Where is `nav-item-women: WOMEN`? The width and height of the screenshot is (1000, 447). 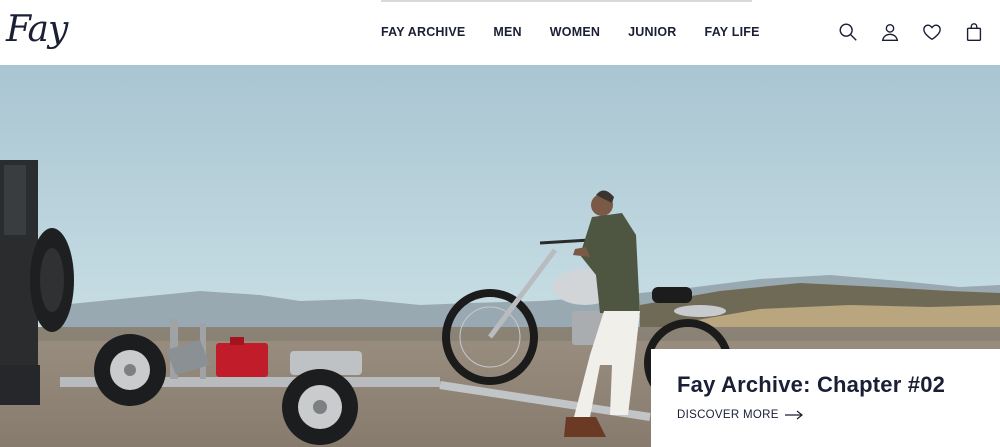
nav-item-women: WOMEN is located at coordinates (575, 32).